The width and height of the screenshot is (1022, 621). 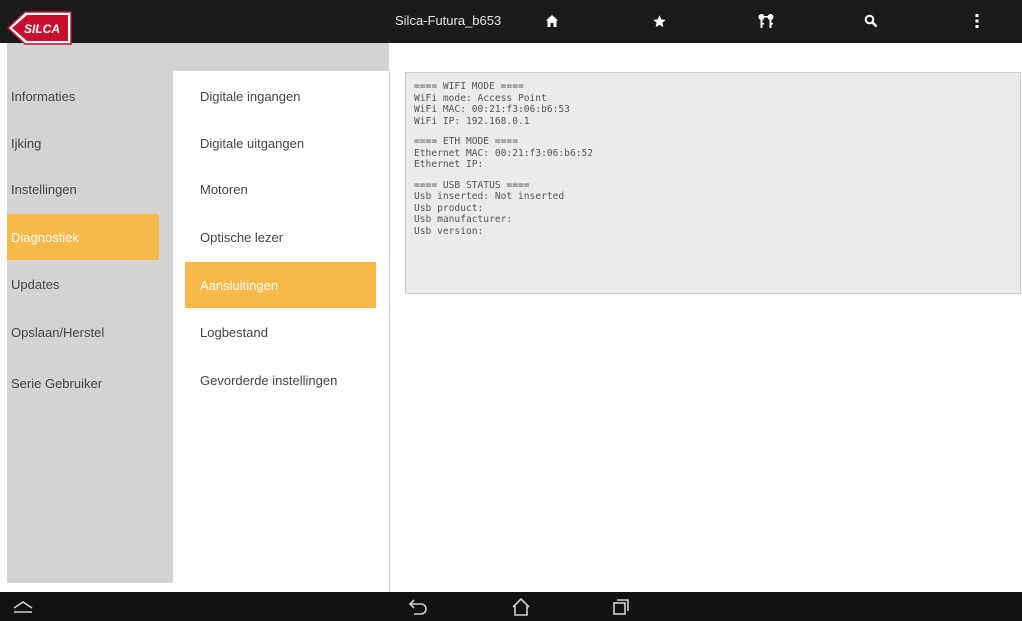 What do you see at coordinates (281, 57) in the screenshot?
I see `submenu-header-strip` at bounding box center [281, 57].